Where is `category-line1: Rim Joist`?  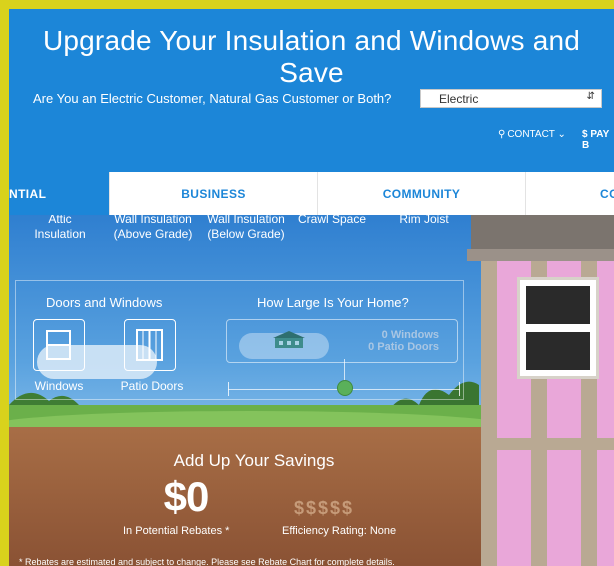 category-line1: Rim Joist is located at coordinates (424, 220).